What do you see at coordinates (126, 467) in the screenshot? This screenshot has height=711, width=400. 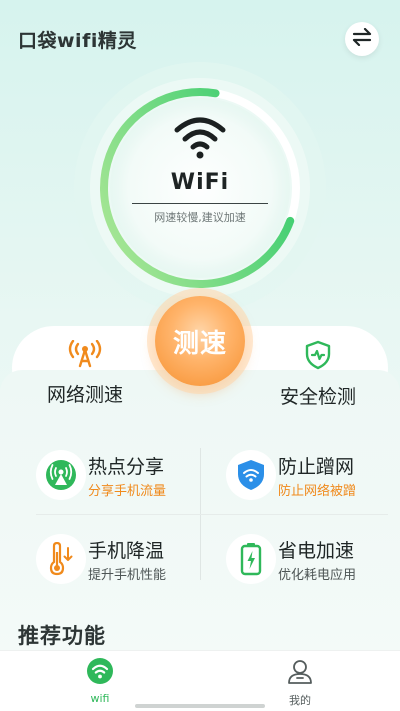 I see `feature-title: 热点分享` at bounding box center [126, 467].